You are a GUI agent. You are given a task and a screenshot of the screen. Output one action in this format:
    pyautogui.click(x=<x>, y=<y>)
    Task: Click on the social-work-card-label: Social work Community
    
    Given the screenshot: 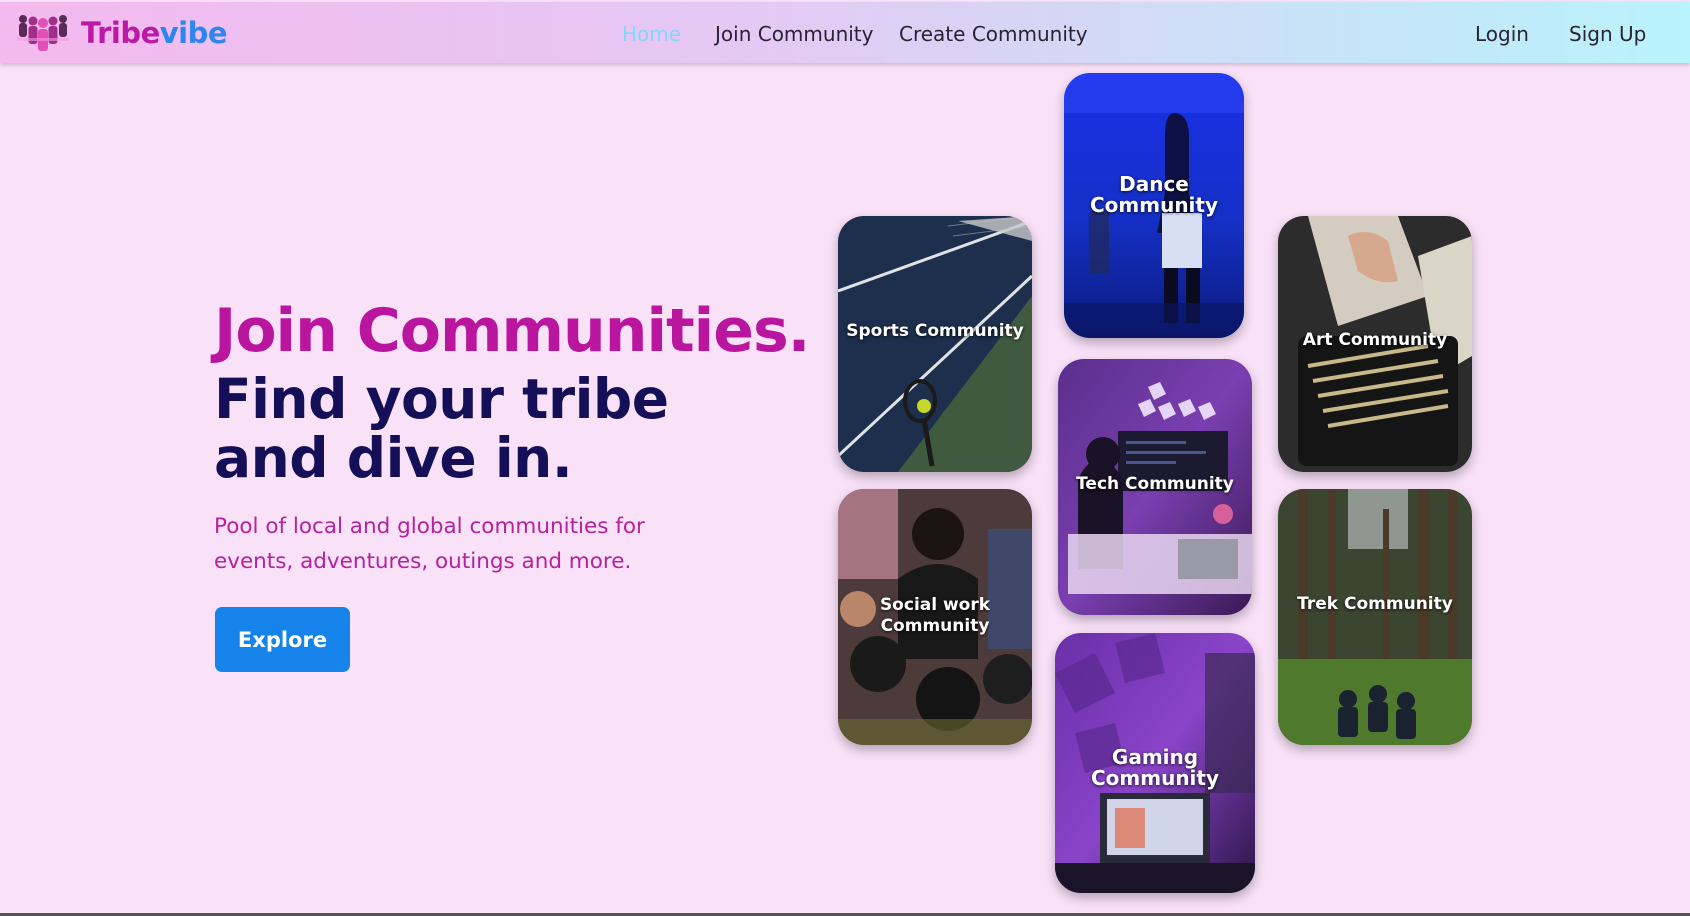 What is the action you would take?
    pyautogui.click(x=935, y=616)
    